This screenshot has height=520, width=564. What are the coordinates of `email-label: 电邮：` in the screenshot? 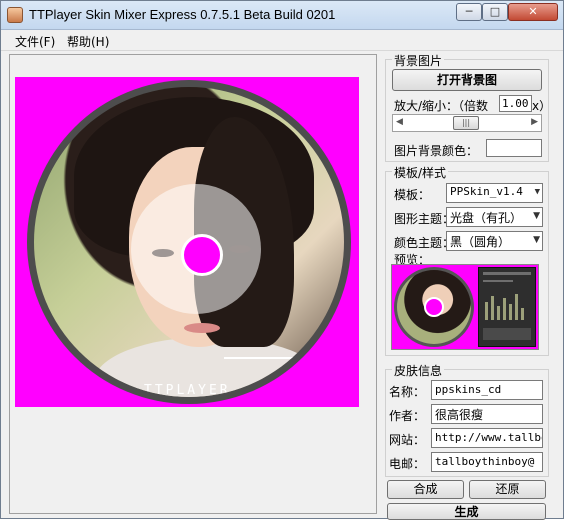 It's located at (407, 464).